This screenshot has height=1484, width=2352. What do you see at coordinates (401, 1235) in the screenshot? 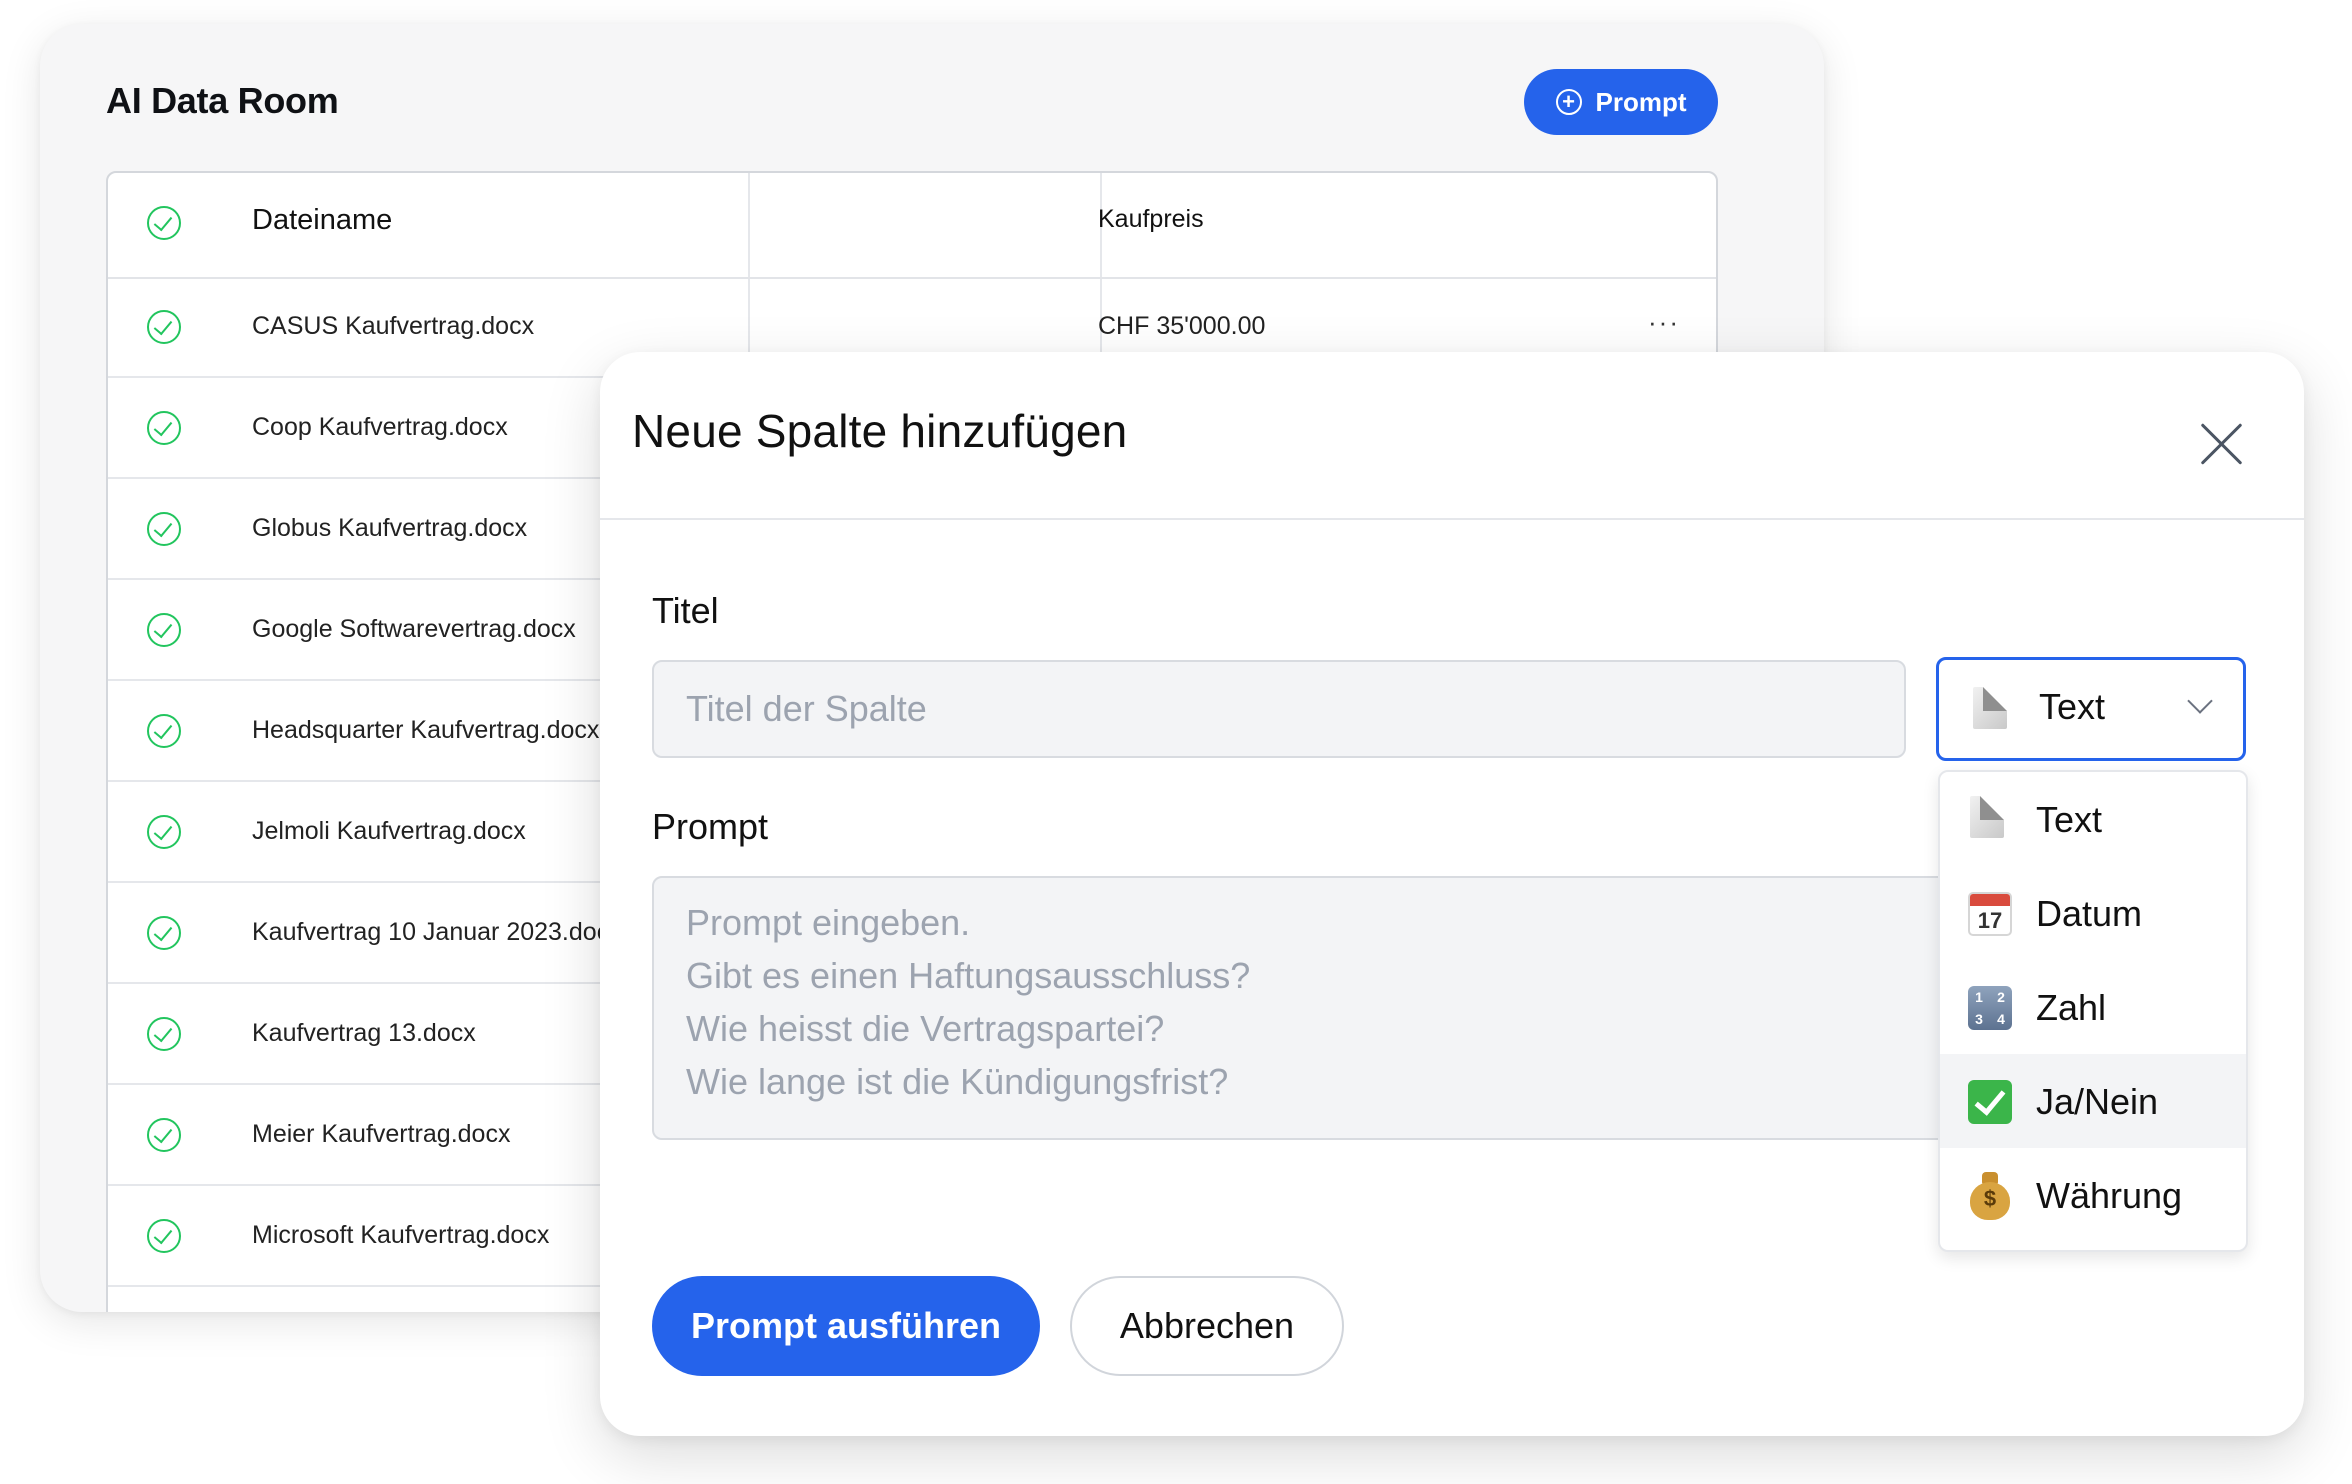
I see `file-name: Microsoft Kaufvertrag.docx` at bounding box center [401, 1235].